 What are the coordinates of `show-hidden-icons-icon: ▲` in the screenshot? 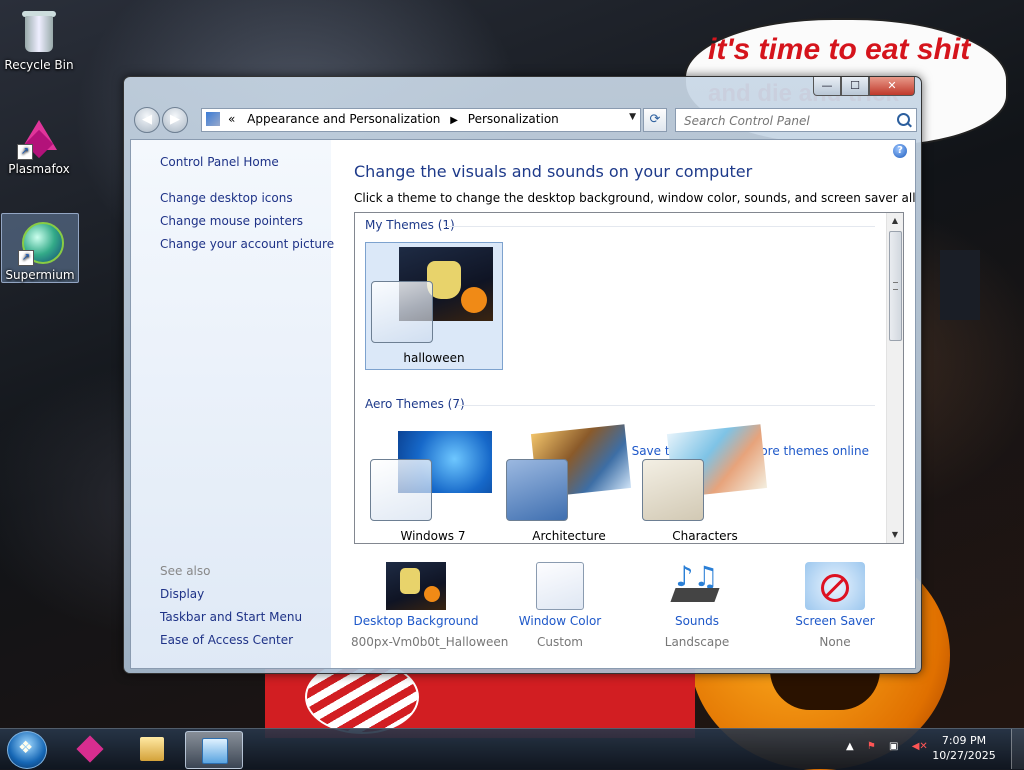 It's located at (850, 746).